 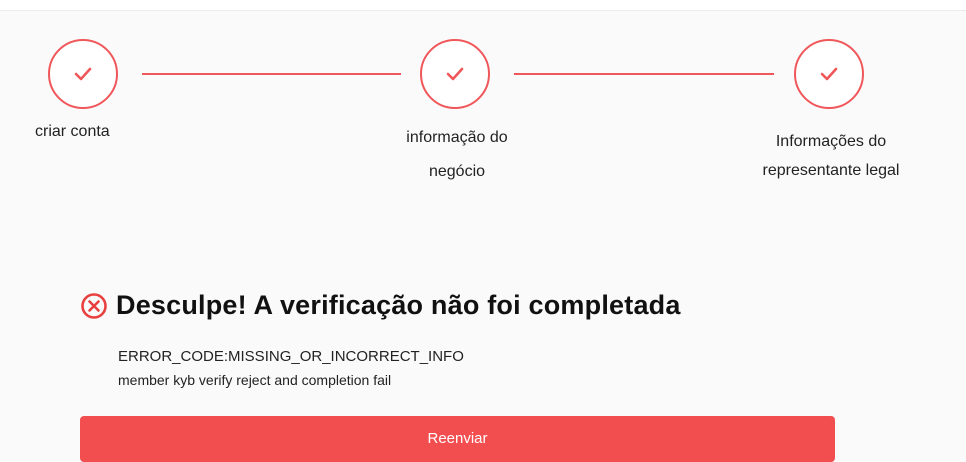 I want to click on error-circle-icon, so click(x=94, y=305).